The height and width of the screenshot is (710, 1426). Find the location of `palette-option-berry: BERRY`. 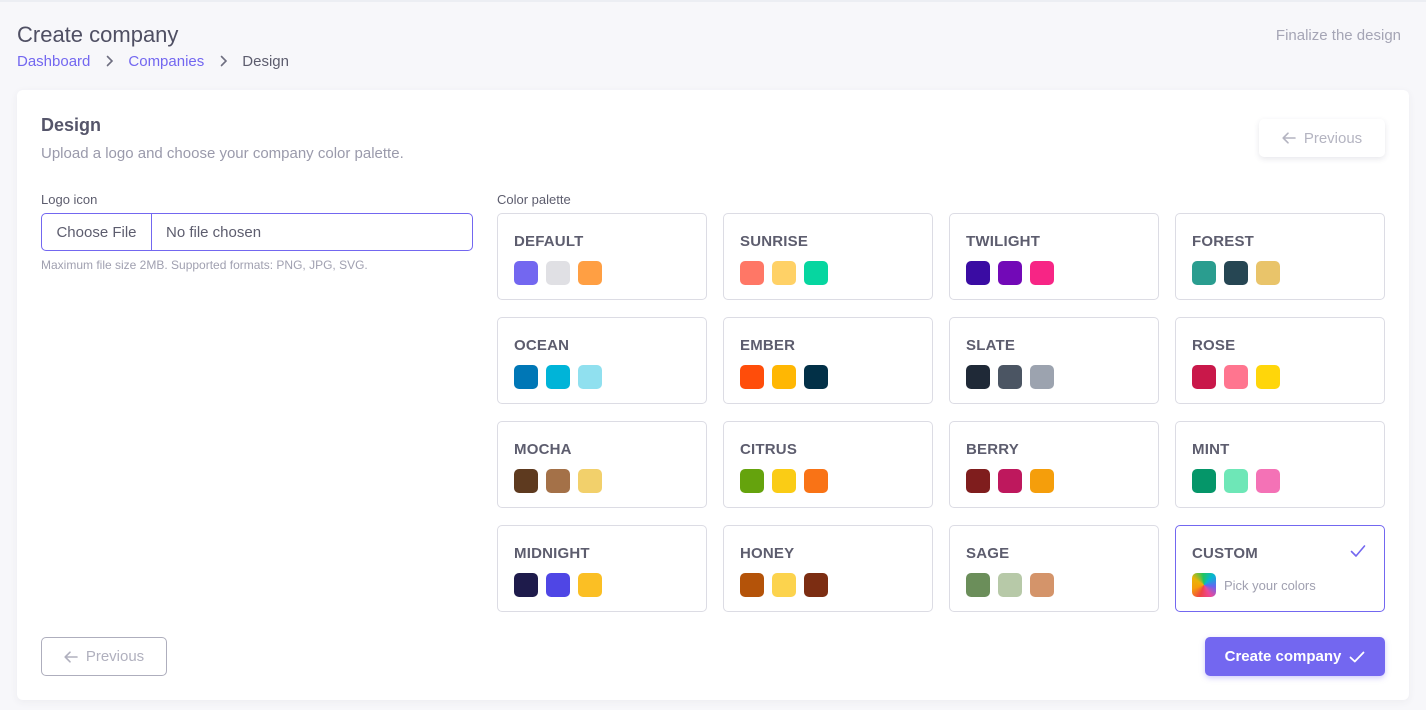

palette-option-berry: BERRY is located at coordinates (1054, 464).